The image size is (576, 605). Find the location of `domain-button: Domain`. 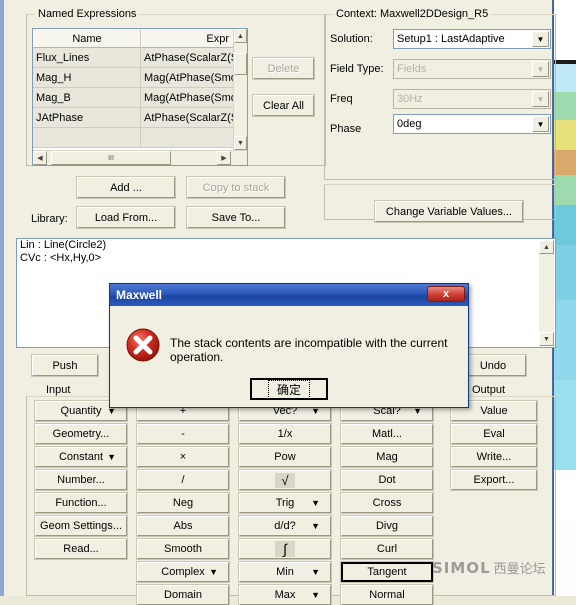

domain-button: Domain is located at coordinates (183, 594).